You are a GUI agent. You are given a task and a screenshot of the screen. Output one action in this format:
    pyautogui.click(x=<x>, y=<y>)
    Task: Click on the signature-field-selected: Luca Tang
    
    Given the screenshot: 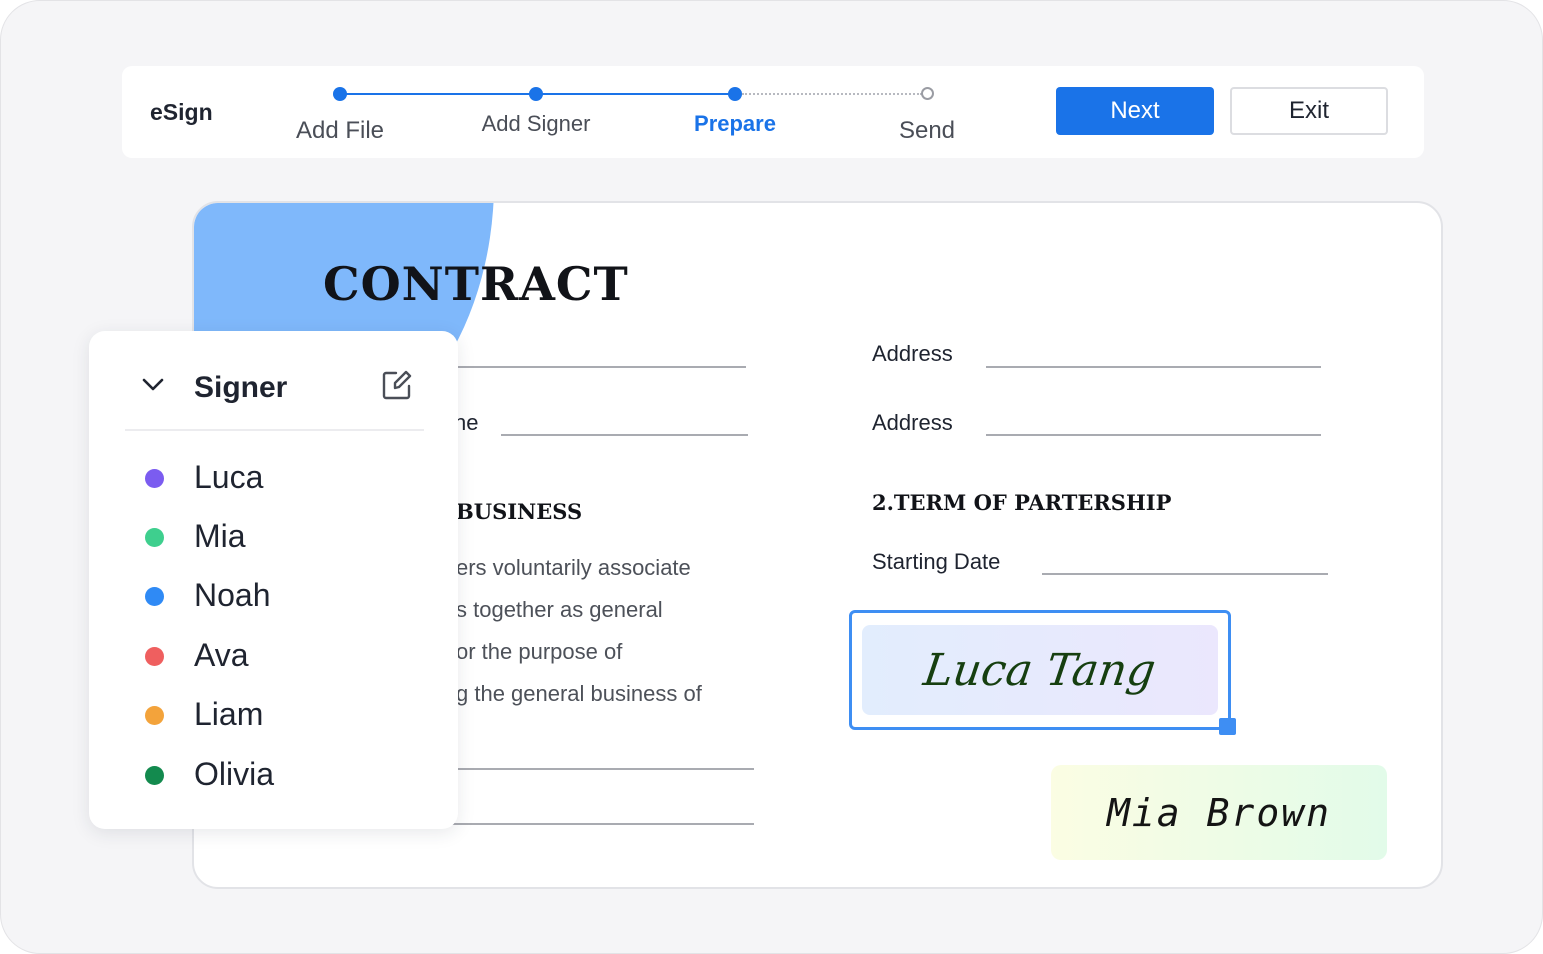 What is the action you would take?
    pyautogui.click(x=1042, y=672)
    